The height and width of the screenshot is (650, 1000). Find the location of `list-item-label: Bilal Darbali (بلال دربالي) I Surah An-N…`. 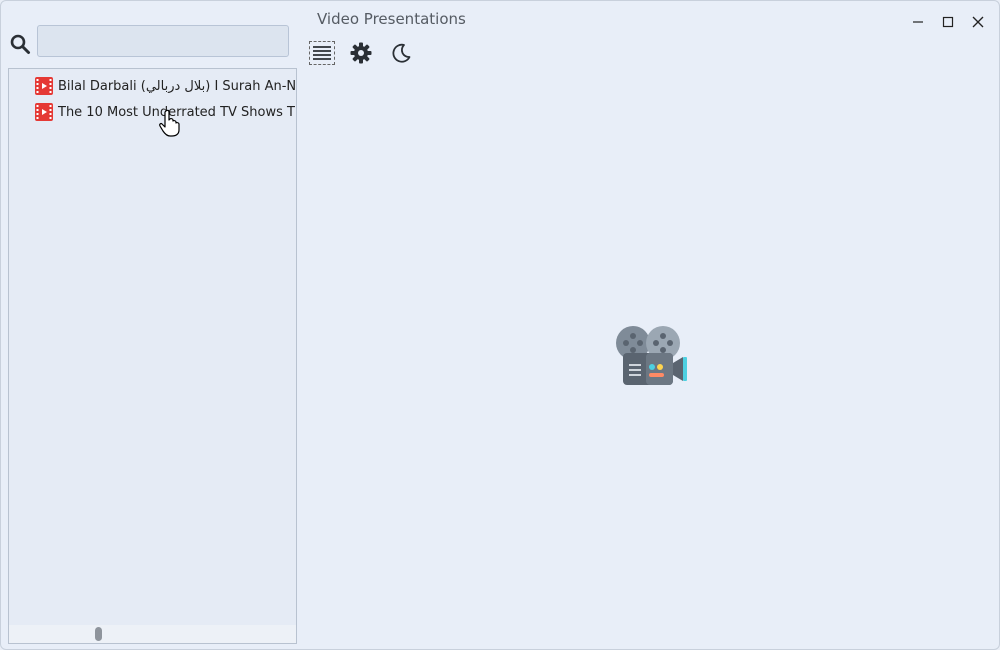

list-item-label: Bilal Darbali (بلال دربالي) I Surah An-N… is located at coordinates (177, 86).